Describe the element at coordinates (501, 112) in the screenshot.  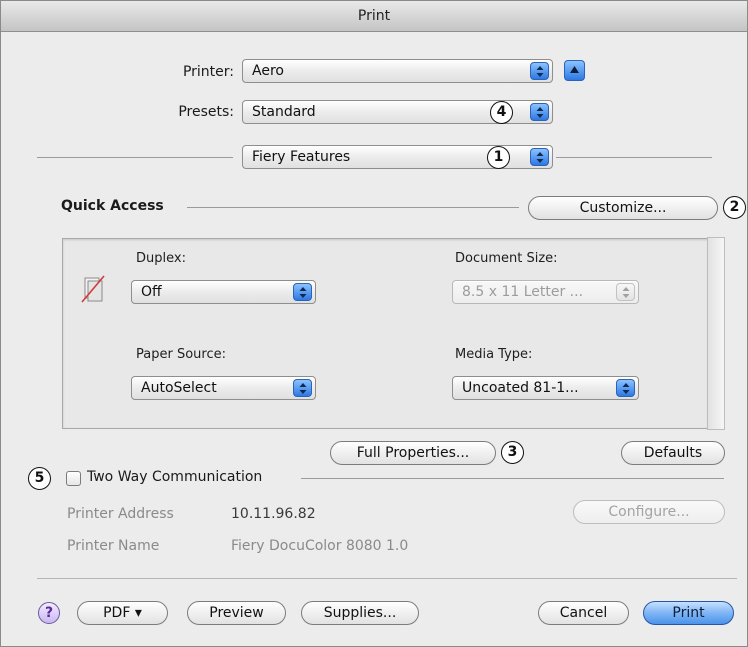
I see `callout-4: 4` at that location.